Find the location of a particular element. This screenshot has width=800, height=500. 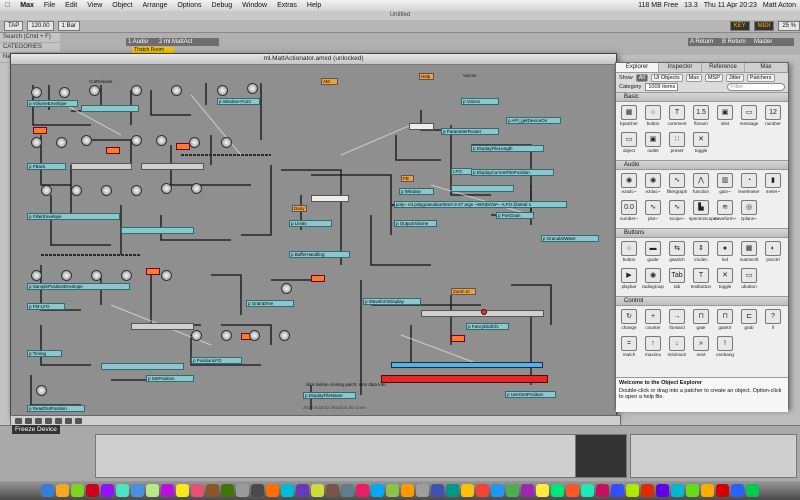

explorer-section-control: Control is located at coordinates (702, 301).